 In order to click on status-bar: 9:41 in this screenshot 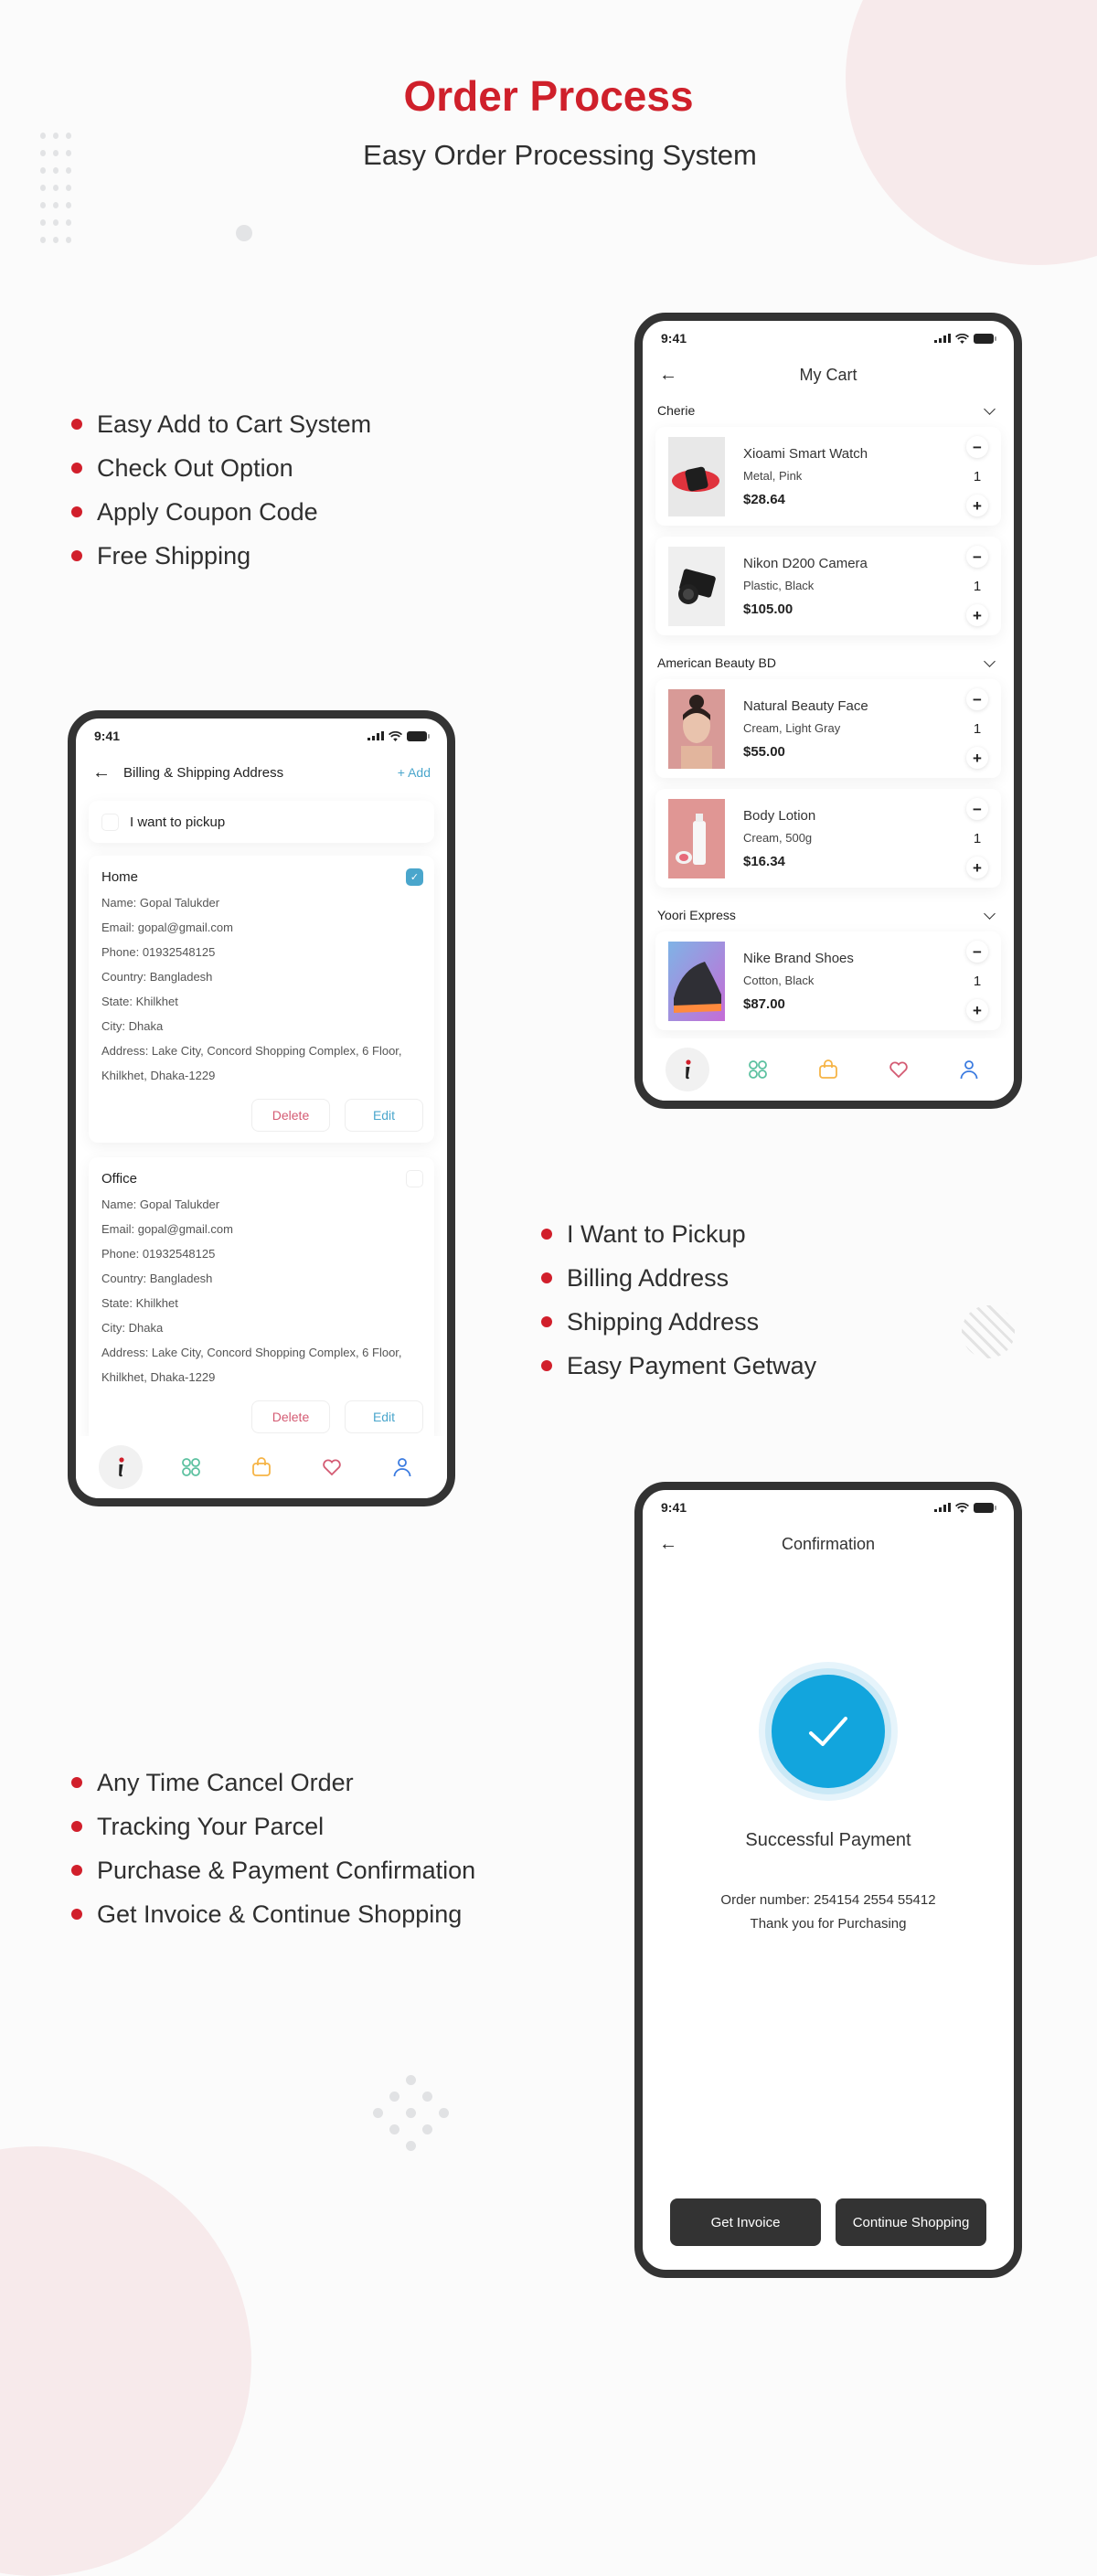, I will do `click(261, 736)`.